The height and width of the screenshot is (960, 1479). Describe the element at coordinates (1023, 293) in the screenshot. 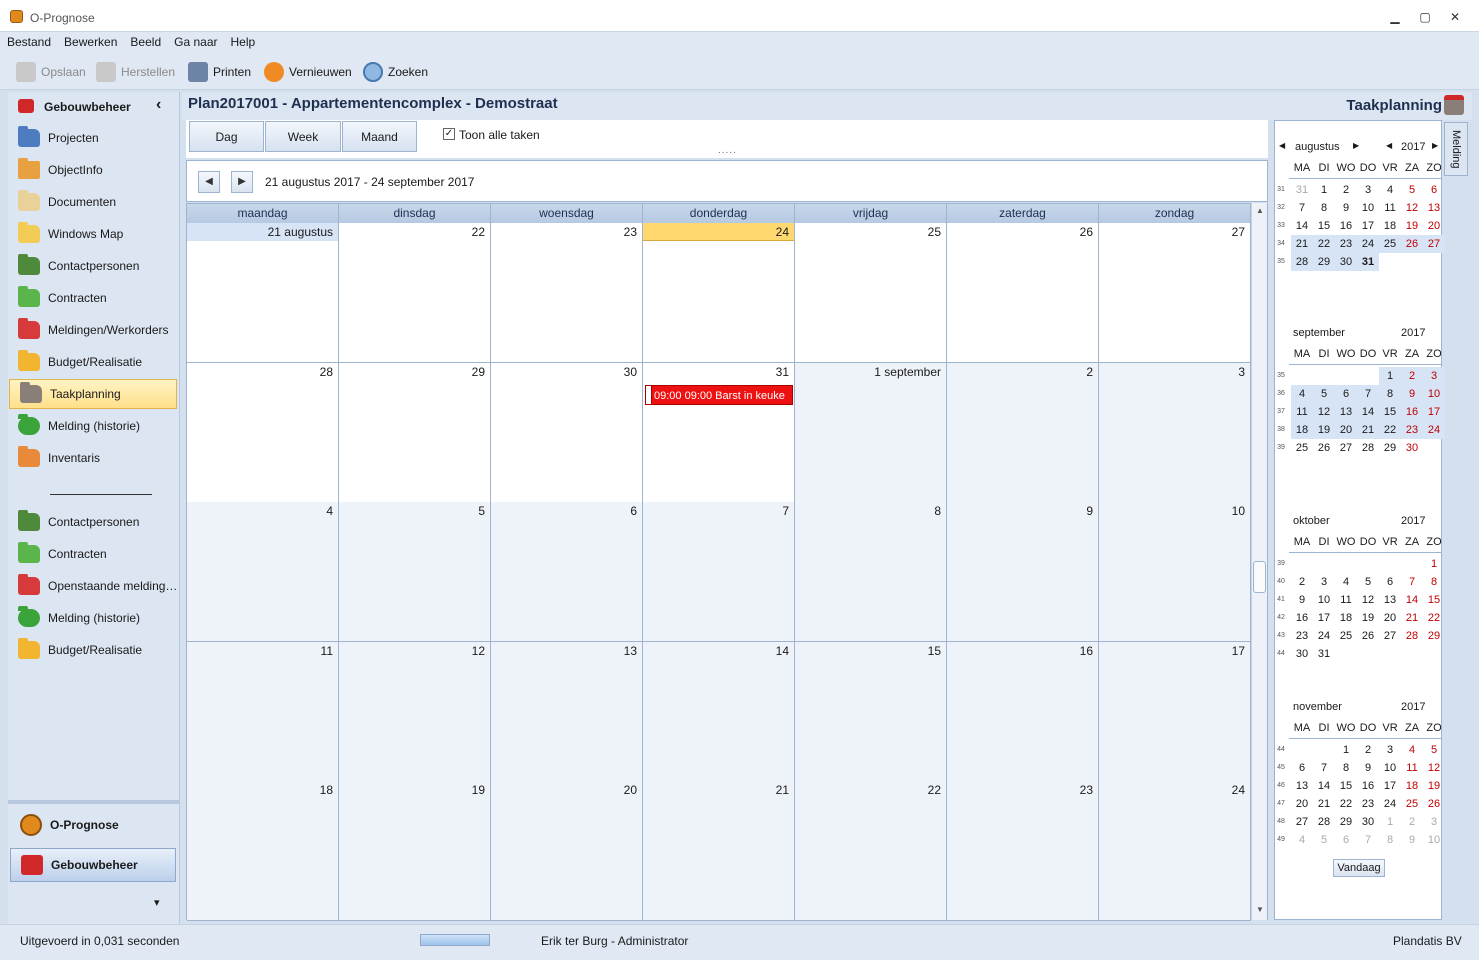

I see `day-cell: 26` at that location.